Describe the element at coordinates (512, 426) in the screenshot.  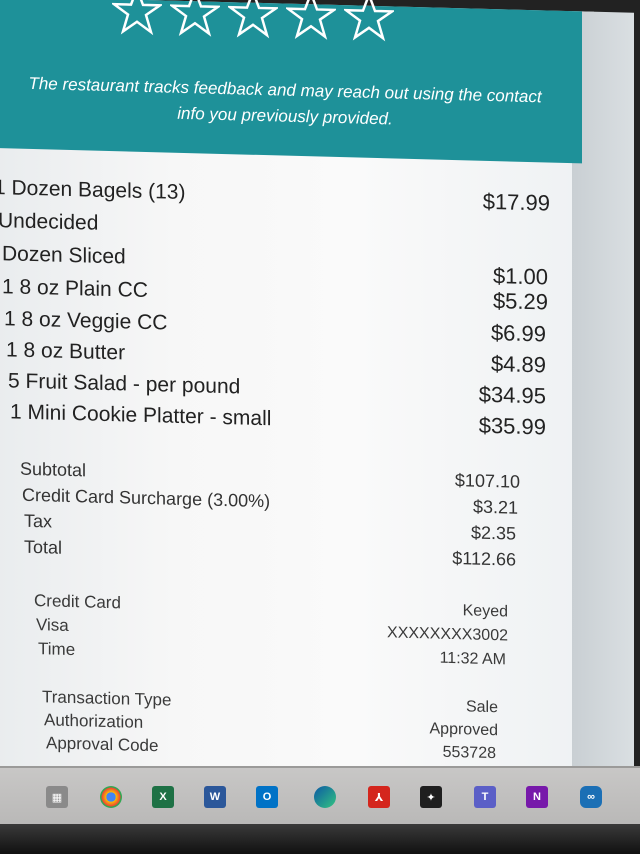
I see `item-price: $35.99` at that location.